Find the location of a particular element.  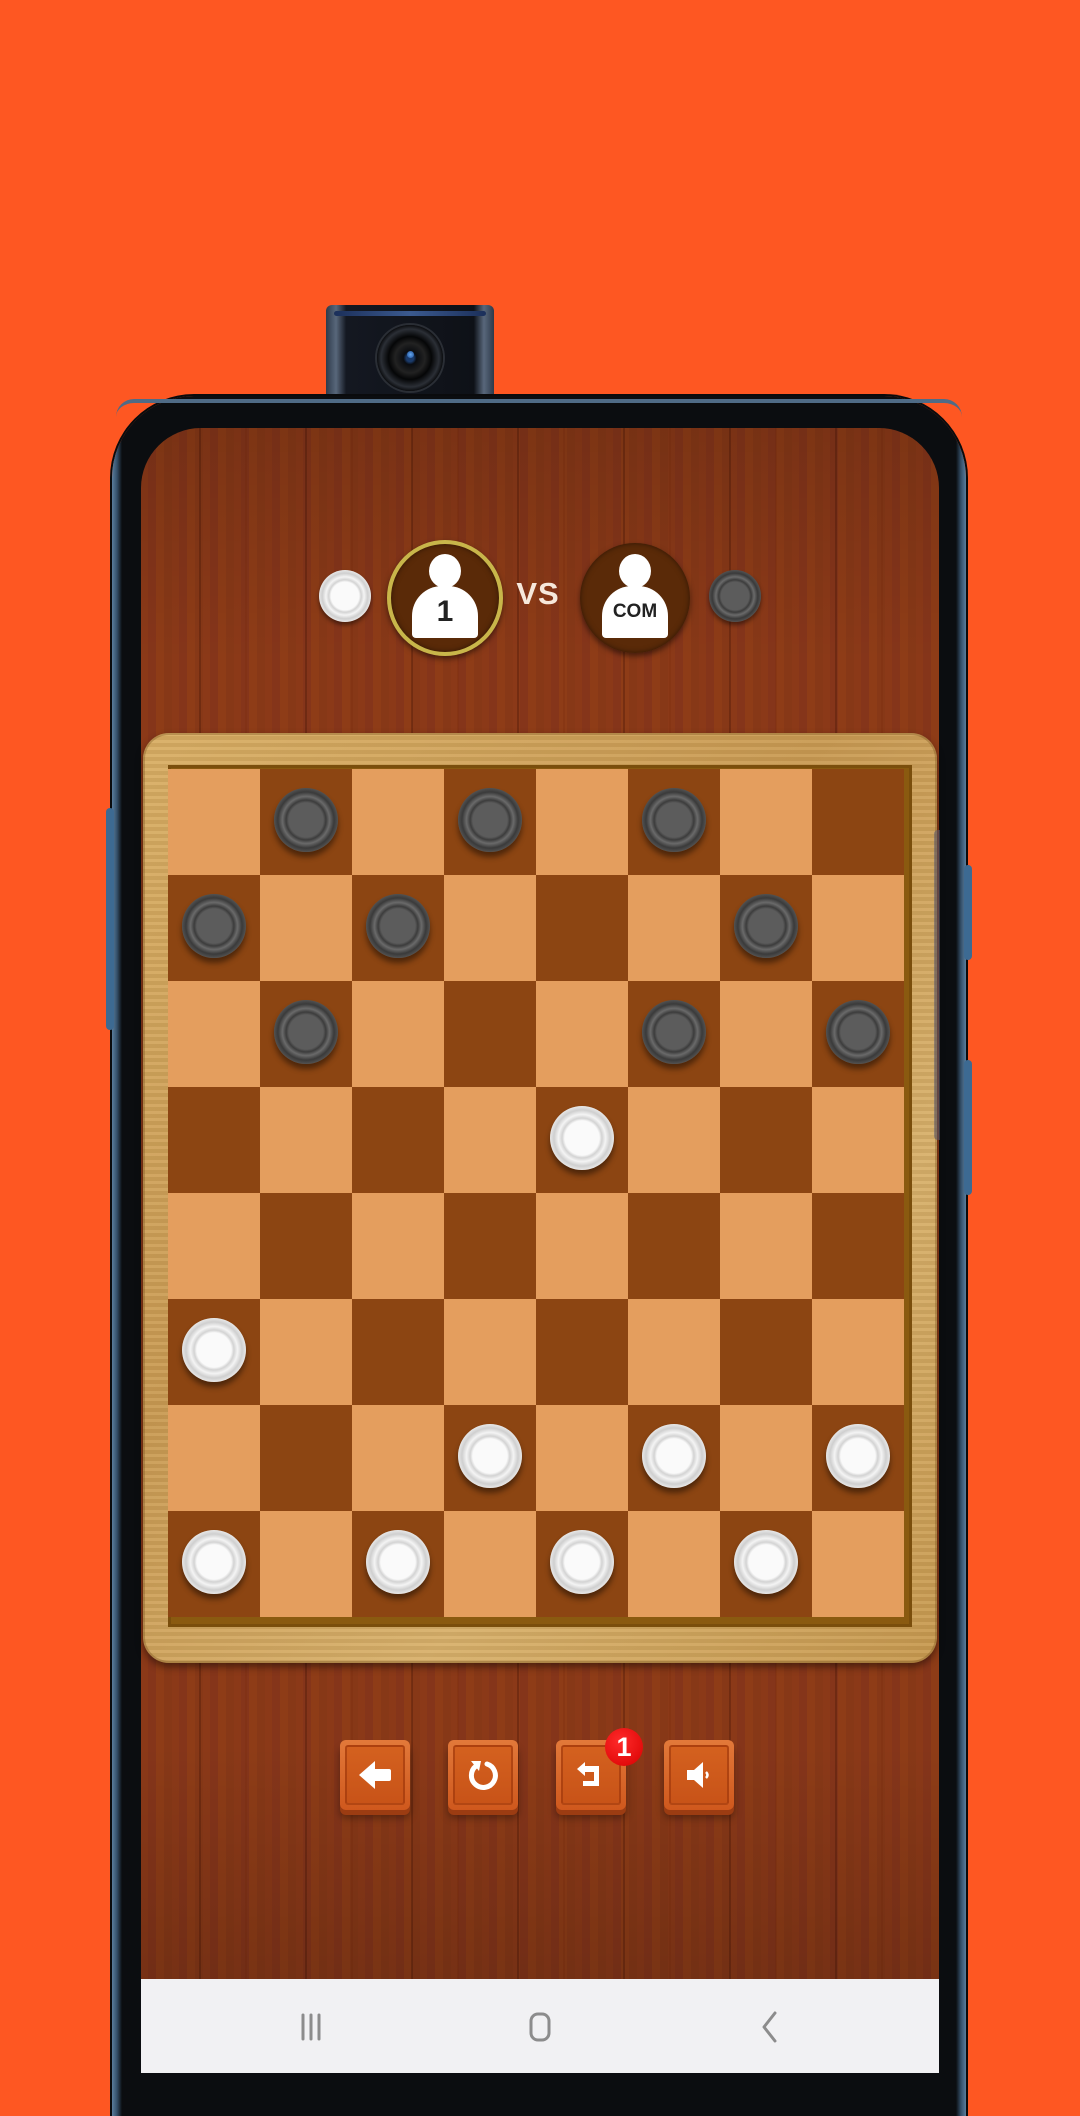

restart-button is located at coordinates (483, 1775).